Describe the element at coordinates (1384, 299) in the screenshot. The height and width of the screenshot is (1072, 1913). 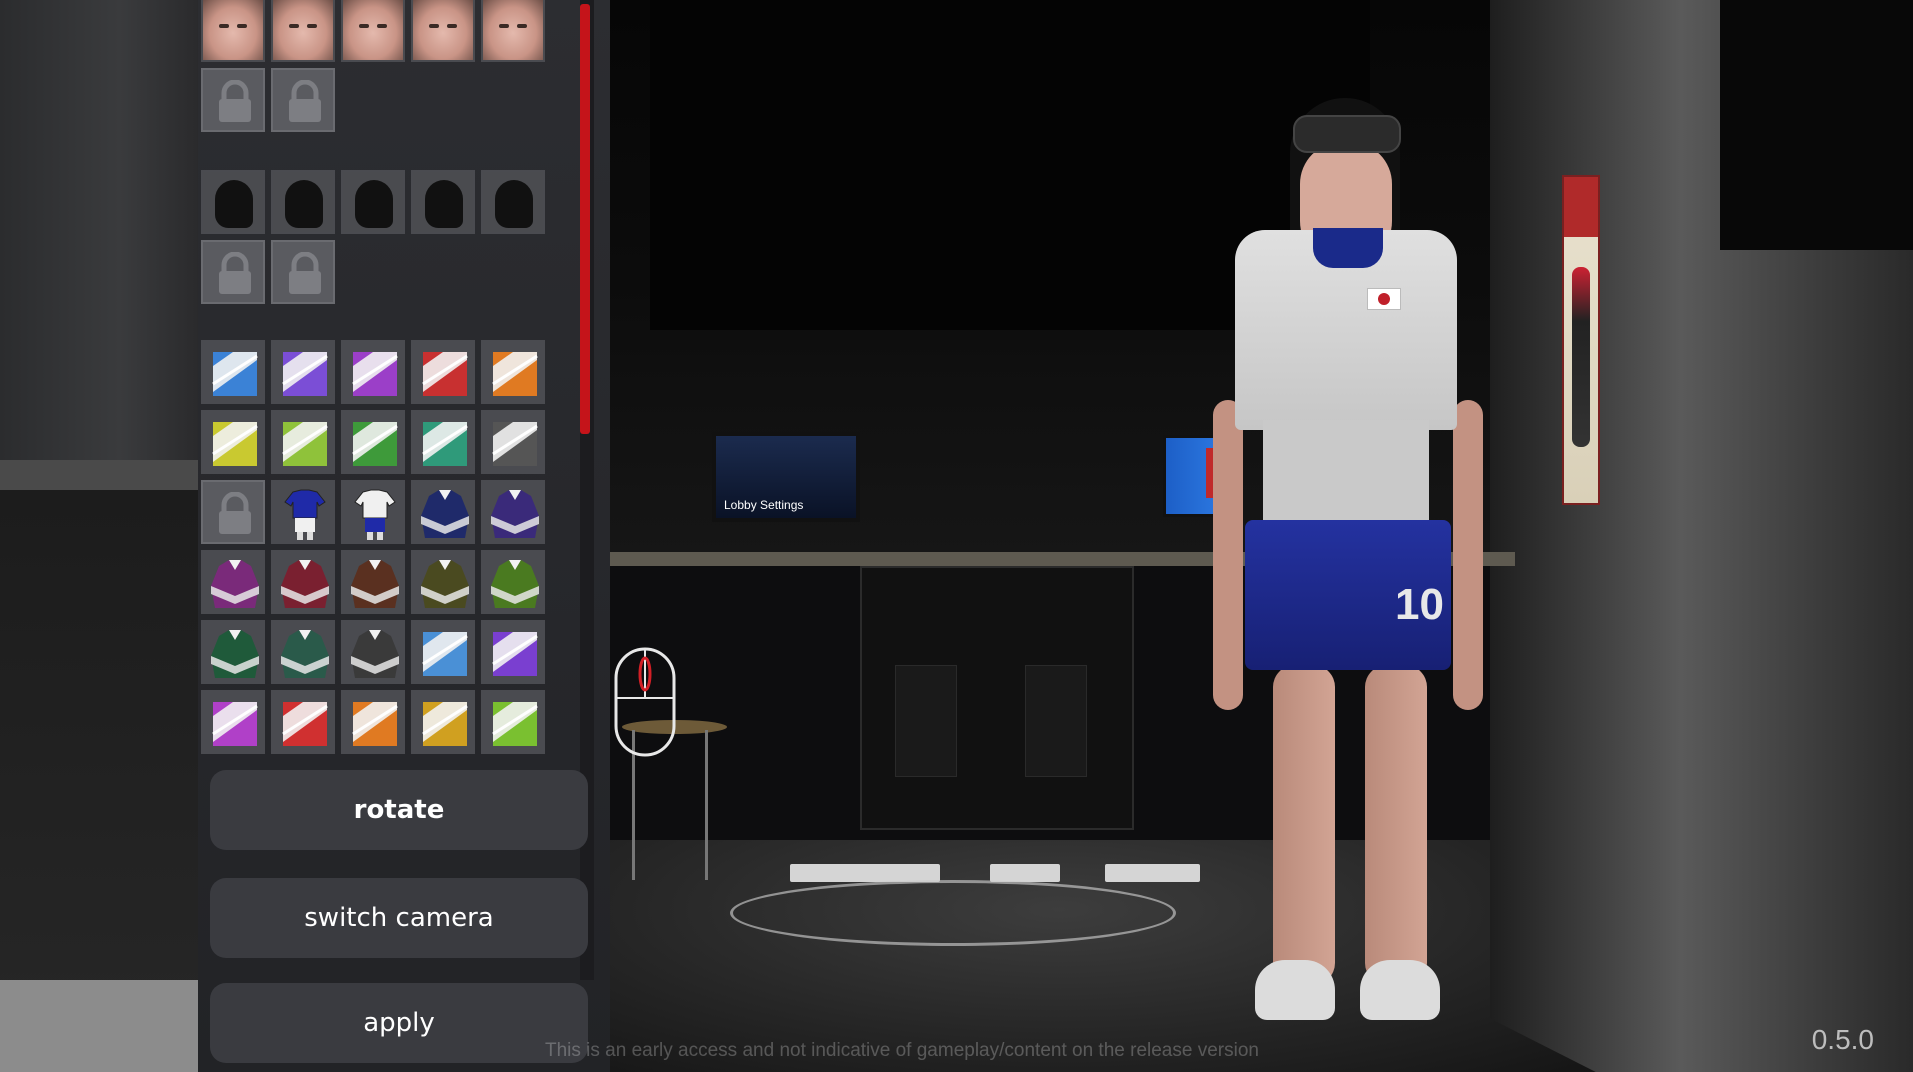
I see `japan-flag-patch` at that location.